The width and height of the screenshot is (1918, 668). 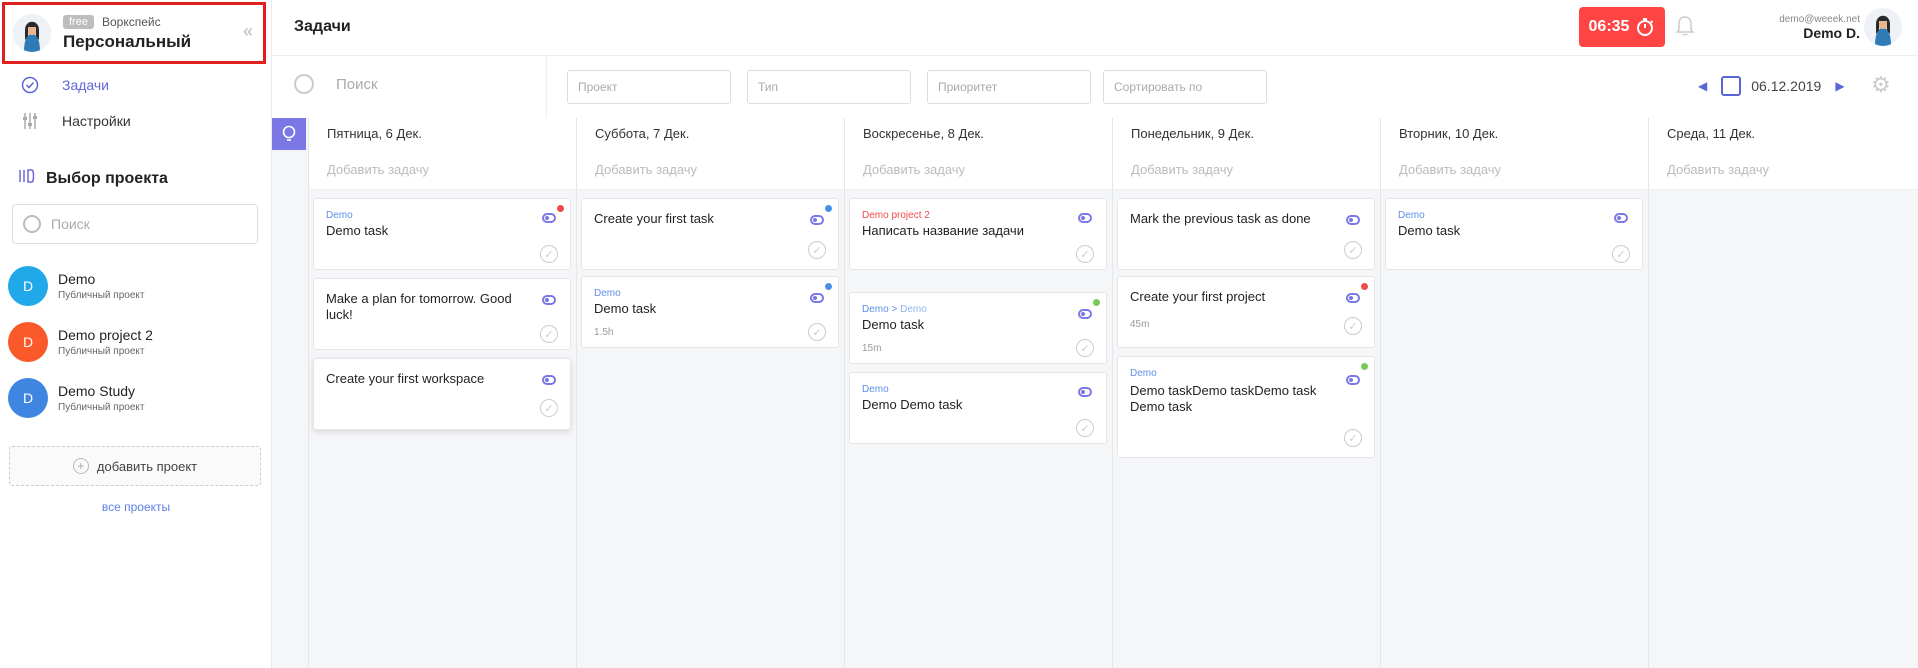 What do you see at coordinates (135, 224) in the screenshot?
I see `project-search-input: Поиск` at bounding box center [135, 224].